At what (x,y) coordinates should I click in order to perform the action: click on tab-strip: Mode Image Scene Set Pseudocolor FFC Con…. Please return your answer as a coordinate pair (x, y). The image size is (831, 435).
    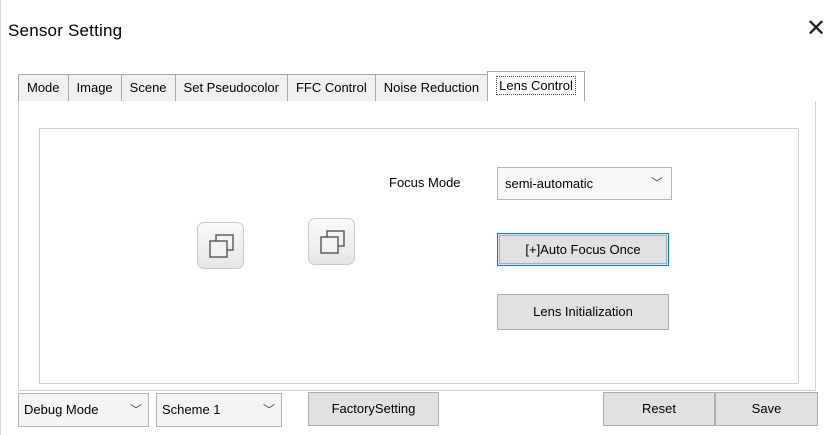
    Looking at the image, I should click on (301, 87).